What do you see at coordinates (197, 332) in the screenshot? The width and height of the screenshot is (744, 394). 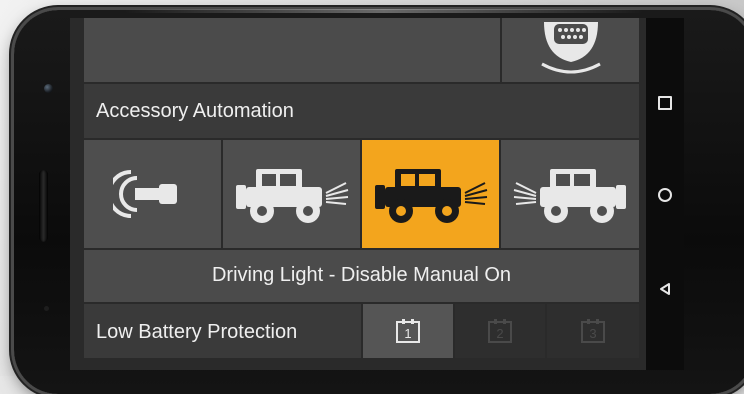 I see `low-battery-title: Low Battery Protection` at bounding box center [197, 332].